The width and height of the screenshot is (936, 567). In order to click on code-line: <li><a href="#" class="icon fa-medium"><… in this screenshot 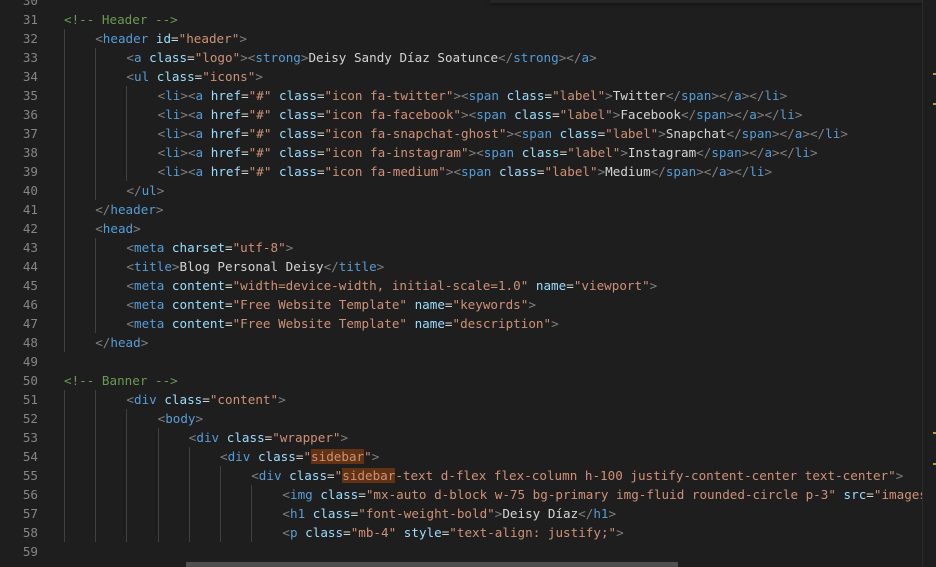, I will do `click(465, 171)`.